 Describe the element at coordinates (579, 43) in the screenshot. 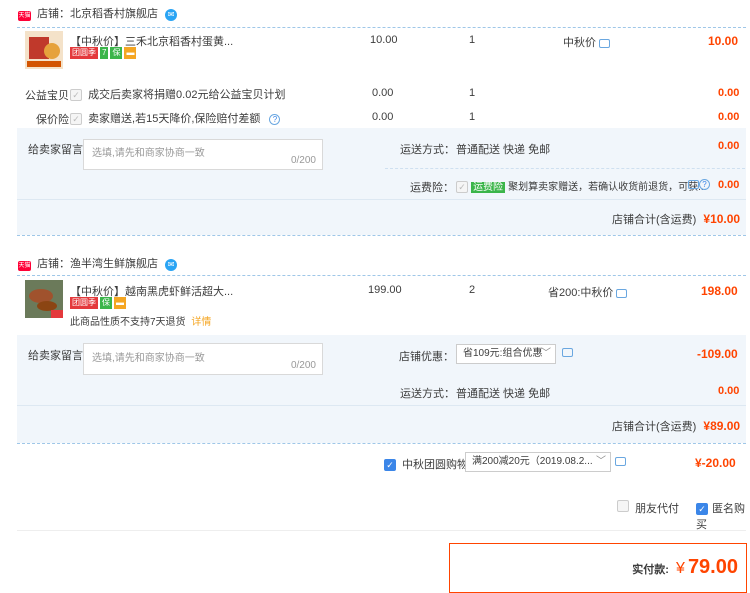

I see `discount-text: 中秋价` at that location.